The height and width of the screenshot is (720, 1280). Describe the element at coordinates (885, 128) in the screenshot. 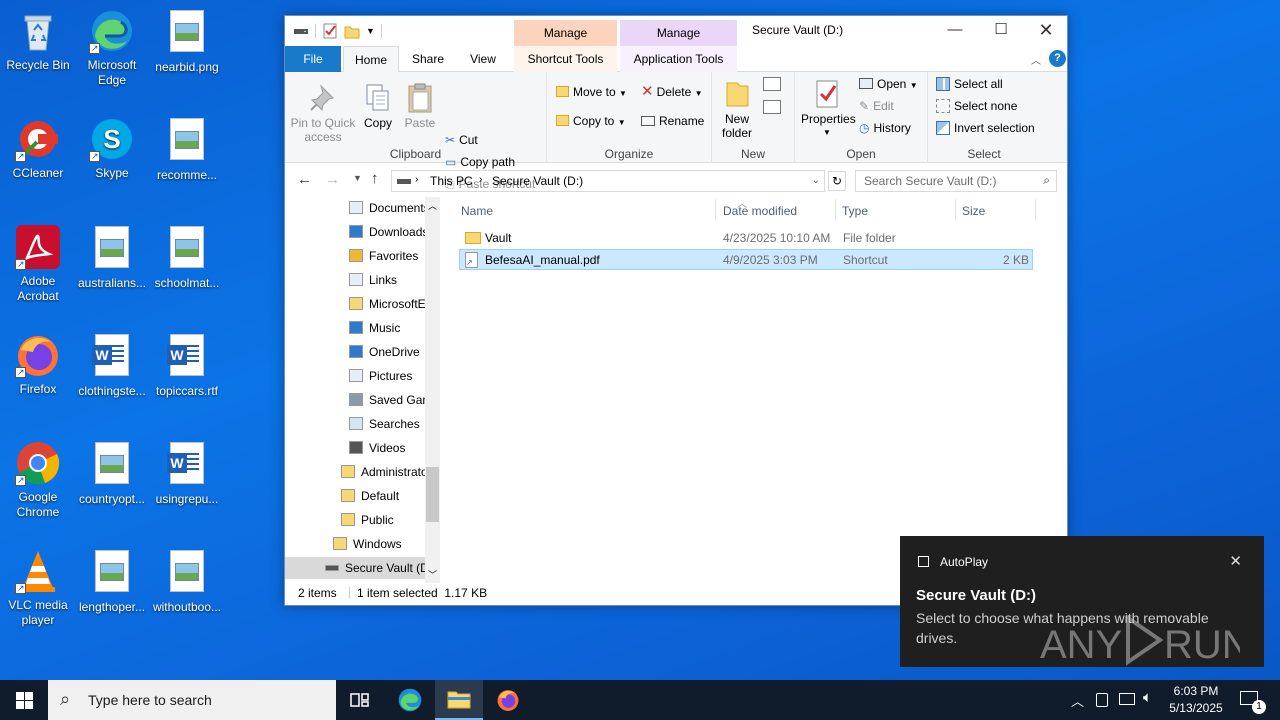

I see `history-button: ◷ History` at that location.